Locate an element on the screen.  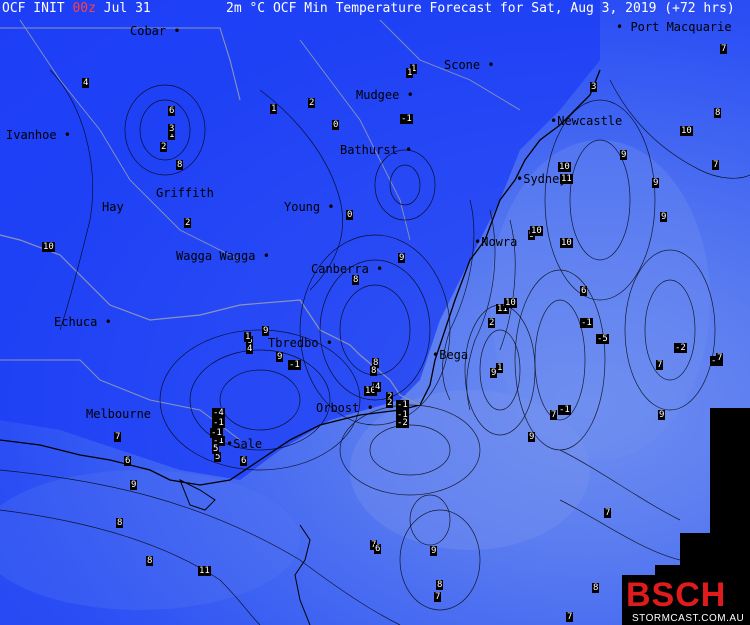
city-wagga-wagga: Wagga Wagga • is located at coordinates (223, 256).